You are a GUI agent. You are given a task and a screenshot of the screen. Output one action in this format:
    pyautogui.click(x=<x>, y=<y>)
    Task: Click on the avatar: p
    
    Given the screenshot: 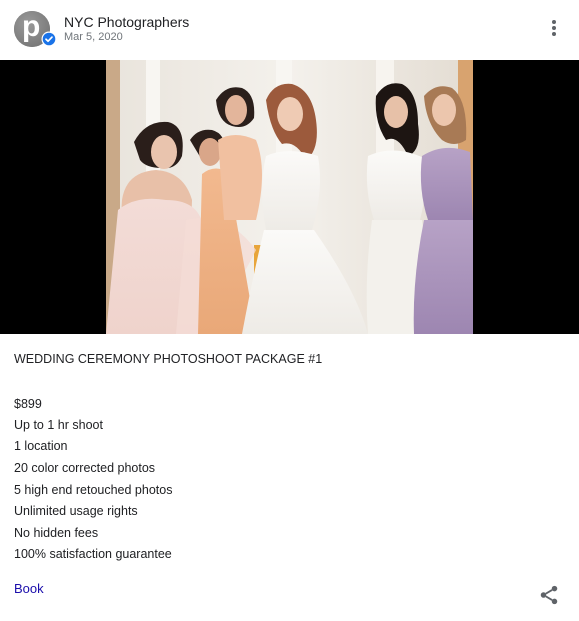 What is the action you would take?
    pyautogui.click(x=35, y=28)
    